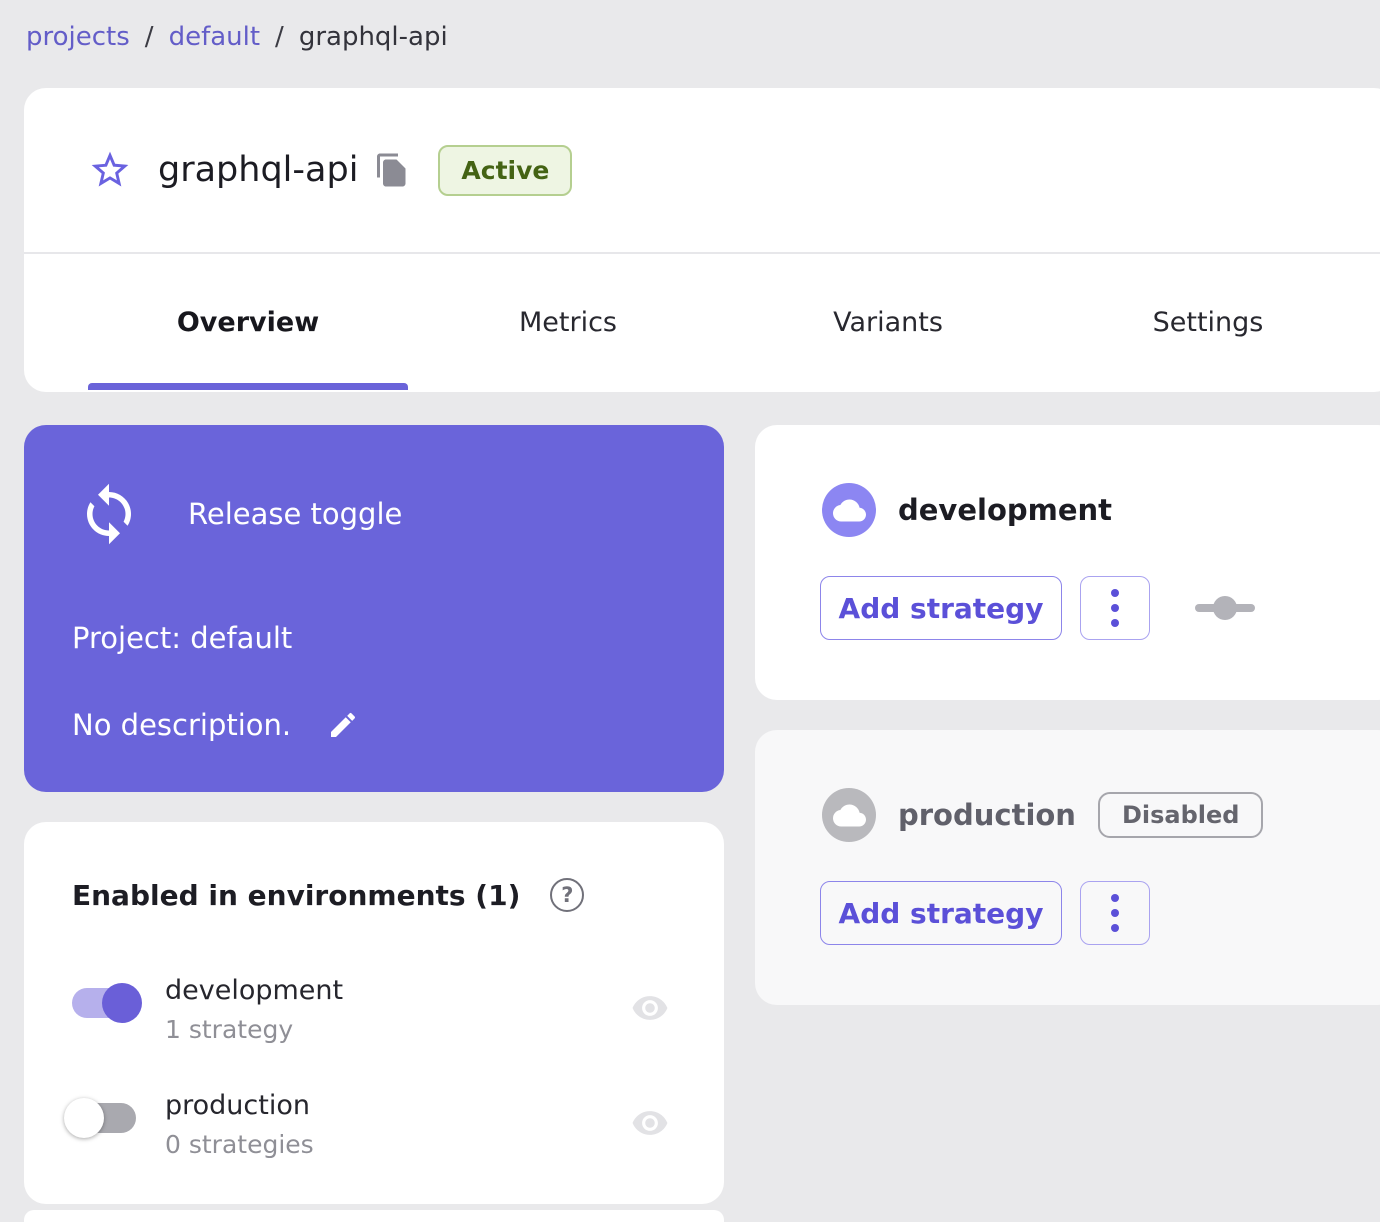 The width and height of the screenshot is (1380, 1222). I want to click on environment-row-name: production, so click(237, 1105).